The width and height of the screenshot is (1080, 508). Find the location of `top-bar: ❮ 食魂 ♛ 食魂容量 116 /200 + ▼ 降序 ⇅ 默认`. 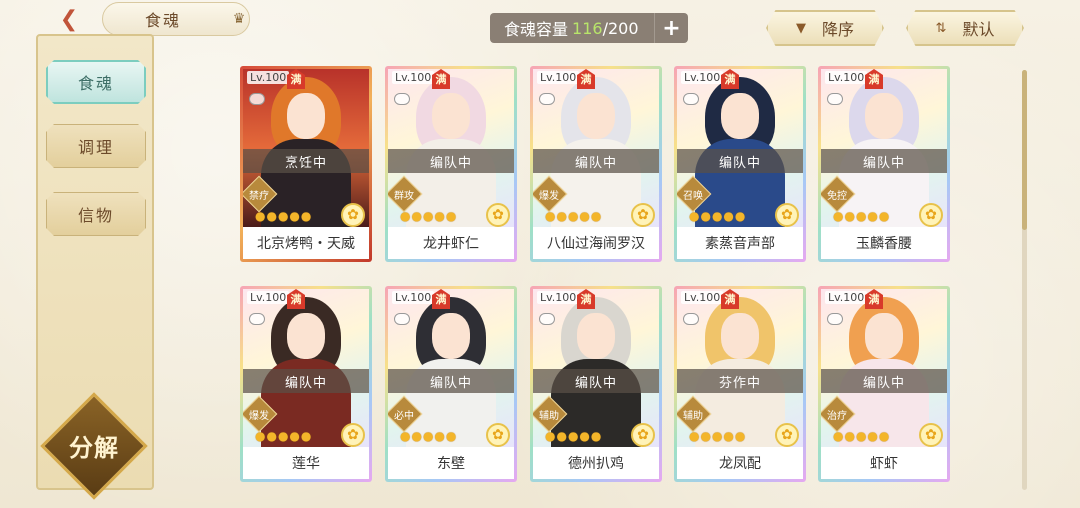

top-bar: ❮ 食魂 ♛ 食魂容量 116 /200 + ▼ 降序 ⇅ 默认 is located at coordinates (540, 23).